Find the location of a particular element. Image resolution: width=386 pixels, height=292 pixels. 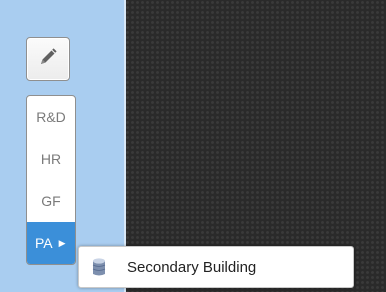

floor-item-rnd: R&D is located at coordinates (51, 117).